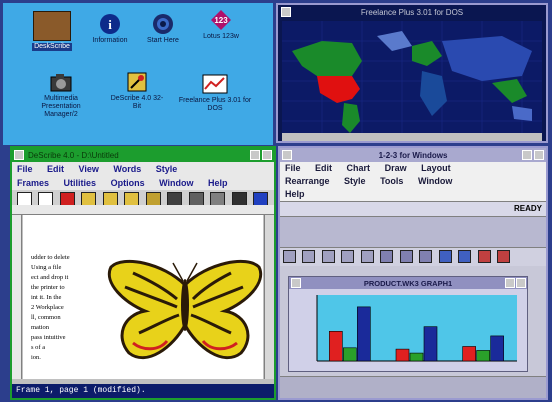  What do you see at coordinates (413, 232) in the screenshot?
I see `edit-line` at bounding box center [413, 232].